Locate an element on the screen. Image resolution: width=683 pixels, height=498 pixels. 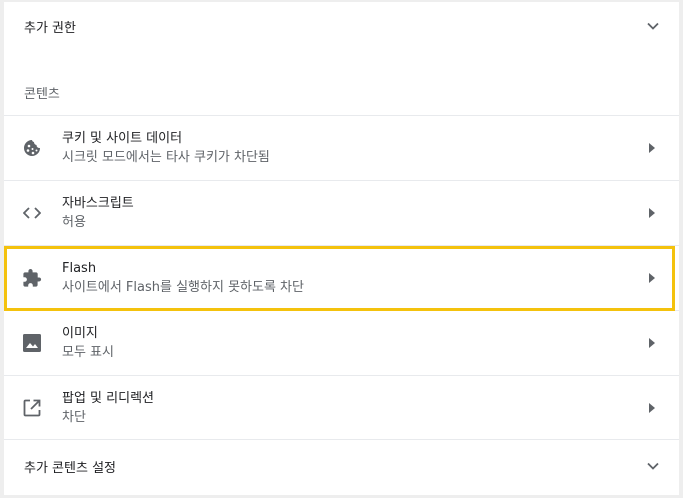
right-border is located at coordinates (681, 249).